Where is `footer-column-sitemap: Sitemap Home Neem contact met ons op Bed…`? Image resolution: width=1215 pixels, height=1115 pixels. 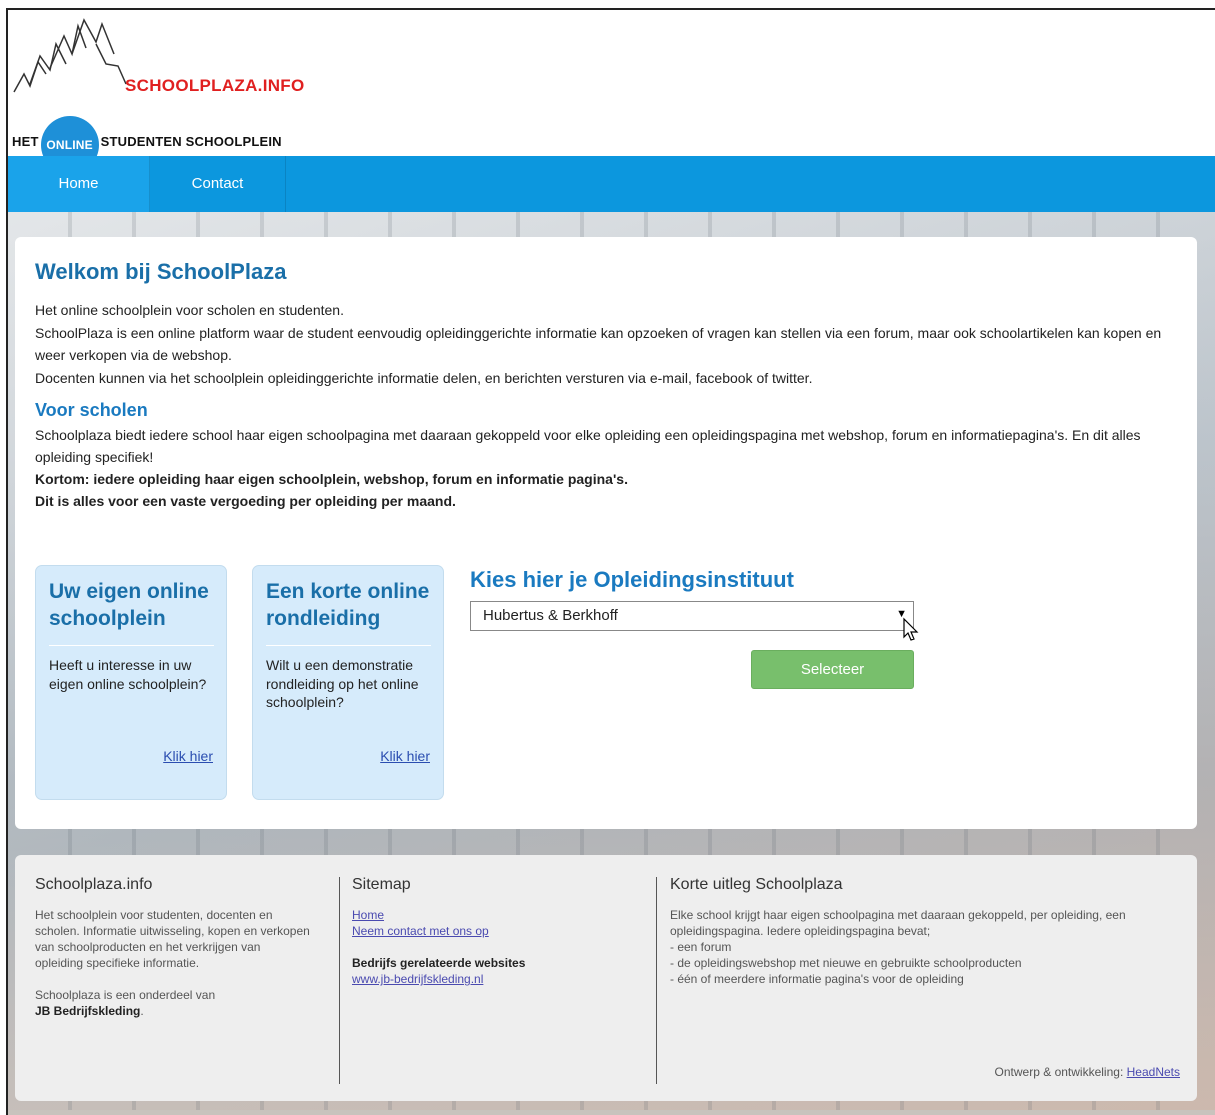 footer-column-sitemap: Sitemap Home Neem contact met ons op Bed… is located at coordinates (497, 978).